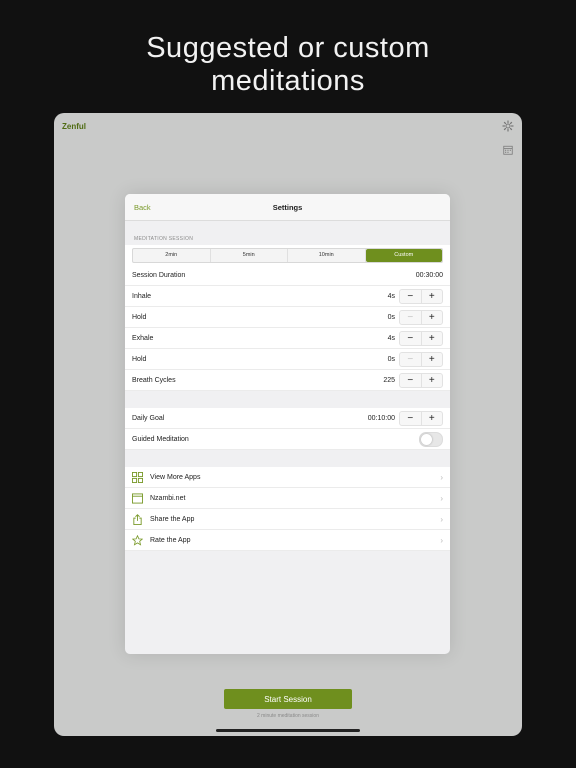  I want to click on website-label: Nzambi.net, so click(168, 498).